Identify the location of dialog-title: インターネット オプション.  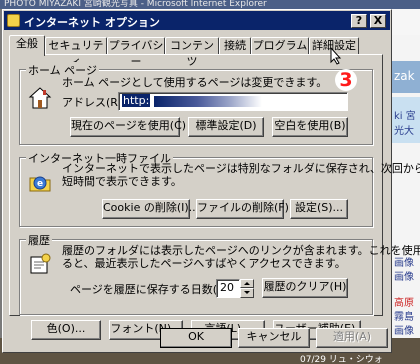
(92, 22).